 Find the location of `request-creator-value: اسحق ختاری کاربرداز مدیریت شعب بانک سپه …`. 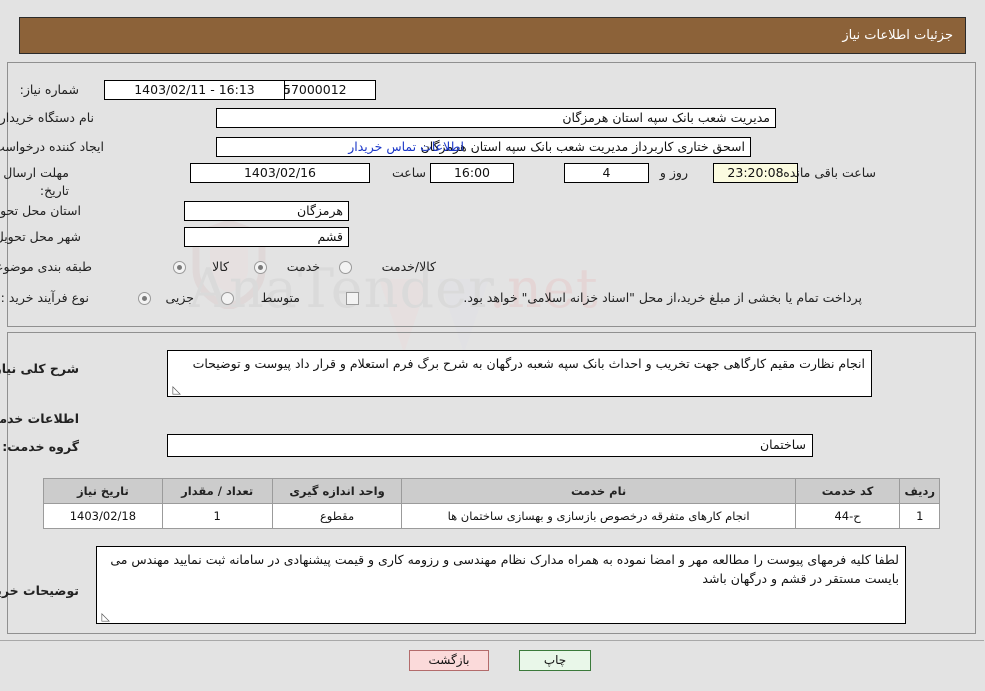

request-creator-value: اسحق ختاری کاربرداز مدیریت شعب بانک سپه … is located at coordinates (484, 147).